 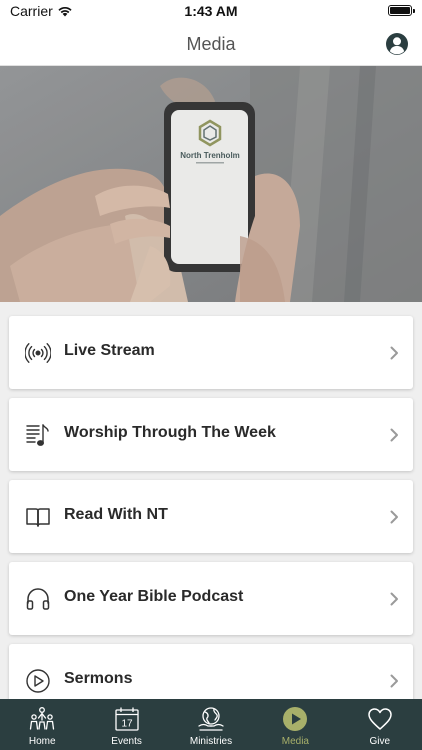 I want to click on status-time: 1:43 AM, so click(x=211, y=11).